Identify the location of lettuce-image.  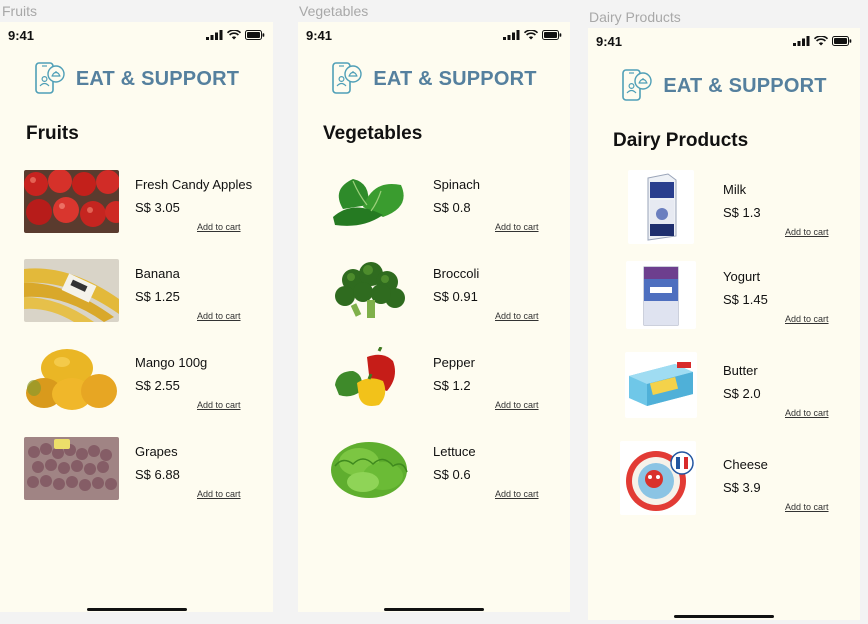
(370, 469).